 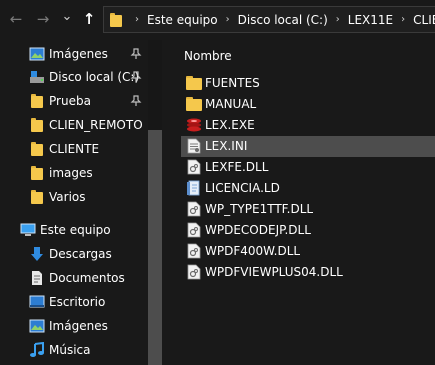 I want to click on sidebar-item-varios: Varios, so click(x=74, y=197).